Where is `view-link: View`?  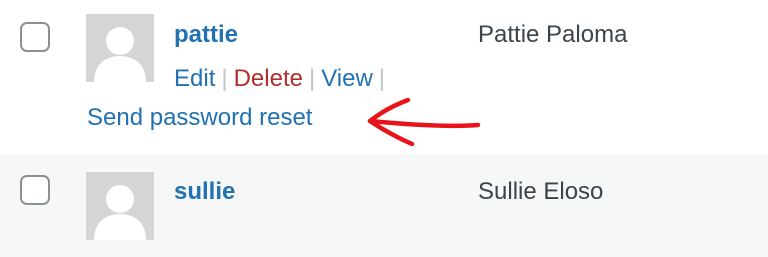
view-link: View is located at coordinates (347, 78).